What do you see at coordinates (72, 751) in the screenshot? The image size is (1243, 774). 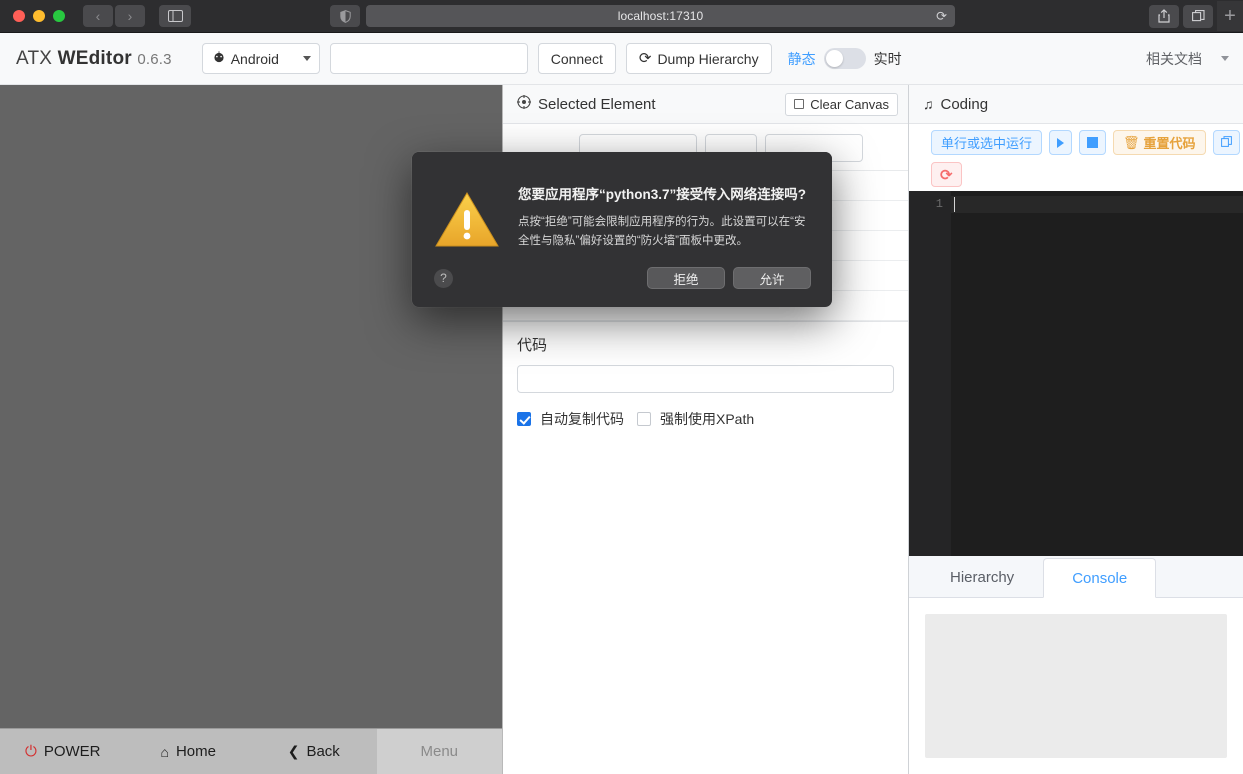 I see `device-power-label: POWER` at bounding box center [72, 751].